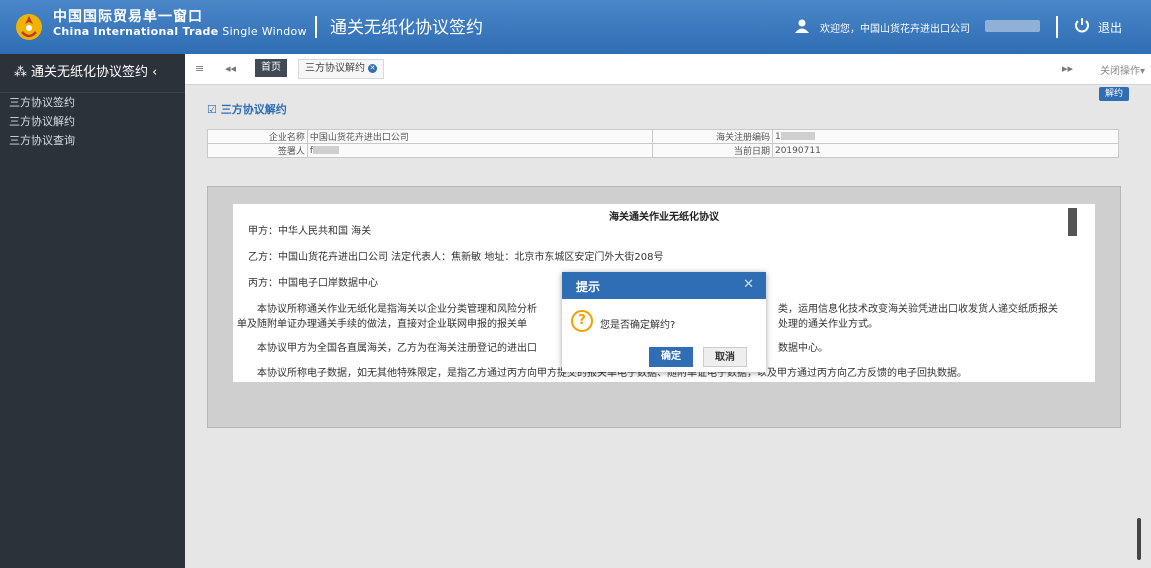 The image size is (1151, 568). What do you see at coordinates (664, 285) in the screenshot?
I see `dialog-header: 提示 ✕` at bounding box center [664, 285].